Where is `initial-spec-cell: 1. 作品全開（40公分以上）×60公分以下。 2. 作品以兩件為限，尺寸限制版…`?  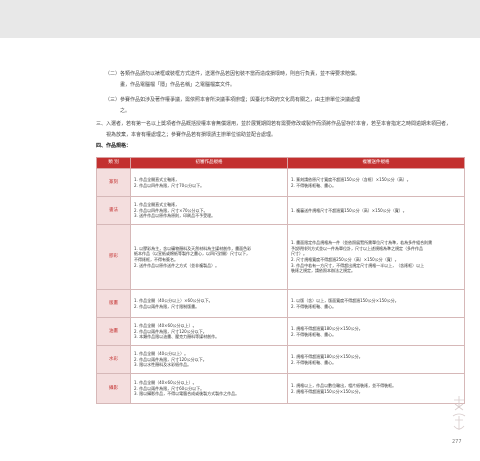 initial-spec-cell: 1. 作品全開（40公分以上）×60公分以下。 2. 作品以兩件為限，尺寸限制版… is located at coordinates (209, 303).